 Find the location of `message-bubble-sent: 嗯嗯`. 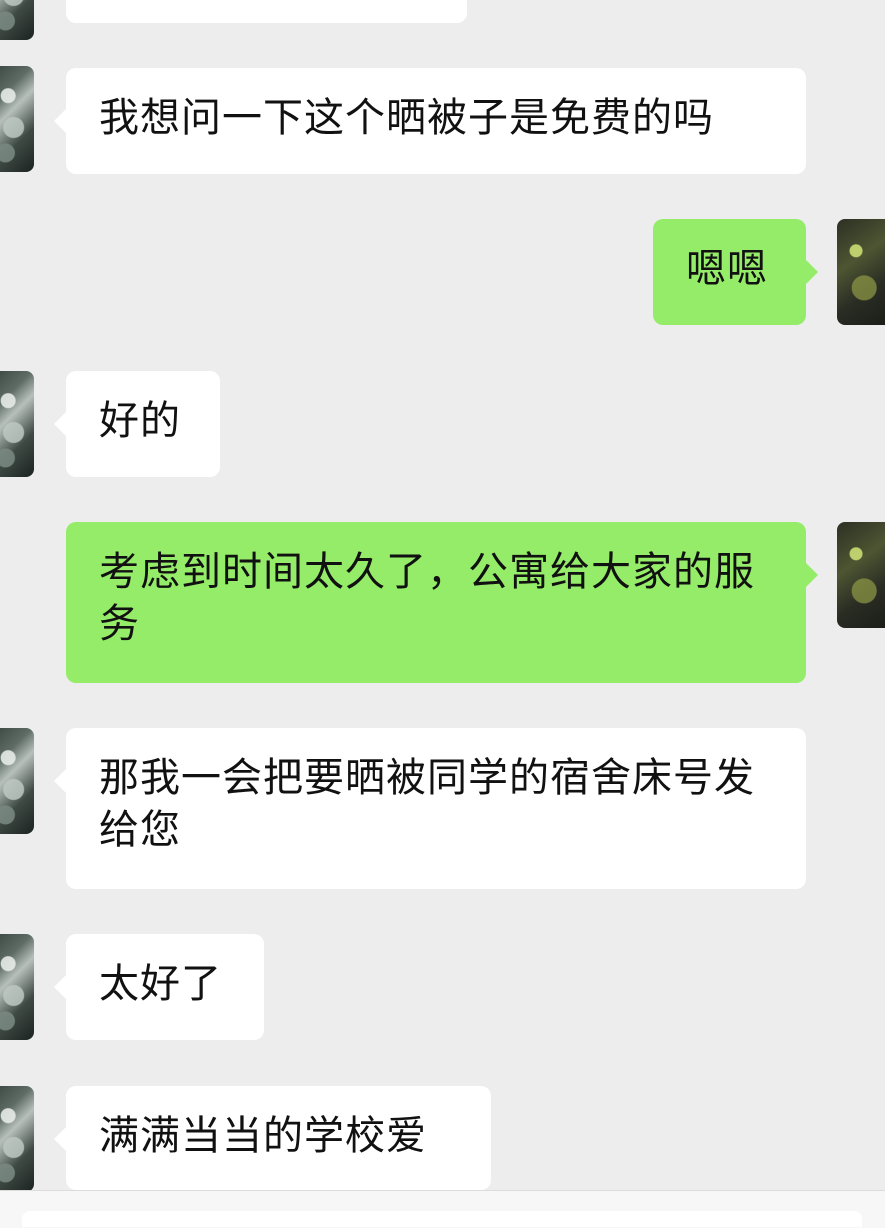

message-bubble-sent: 嗯嗯 is located at coordinates (735, 272).